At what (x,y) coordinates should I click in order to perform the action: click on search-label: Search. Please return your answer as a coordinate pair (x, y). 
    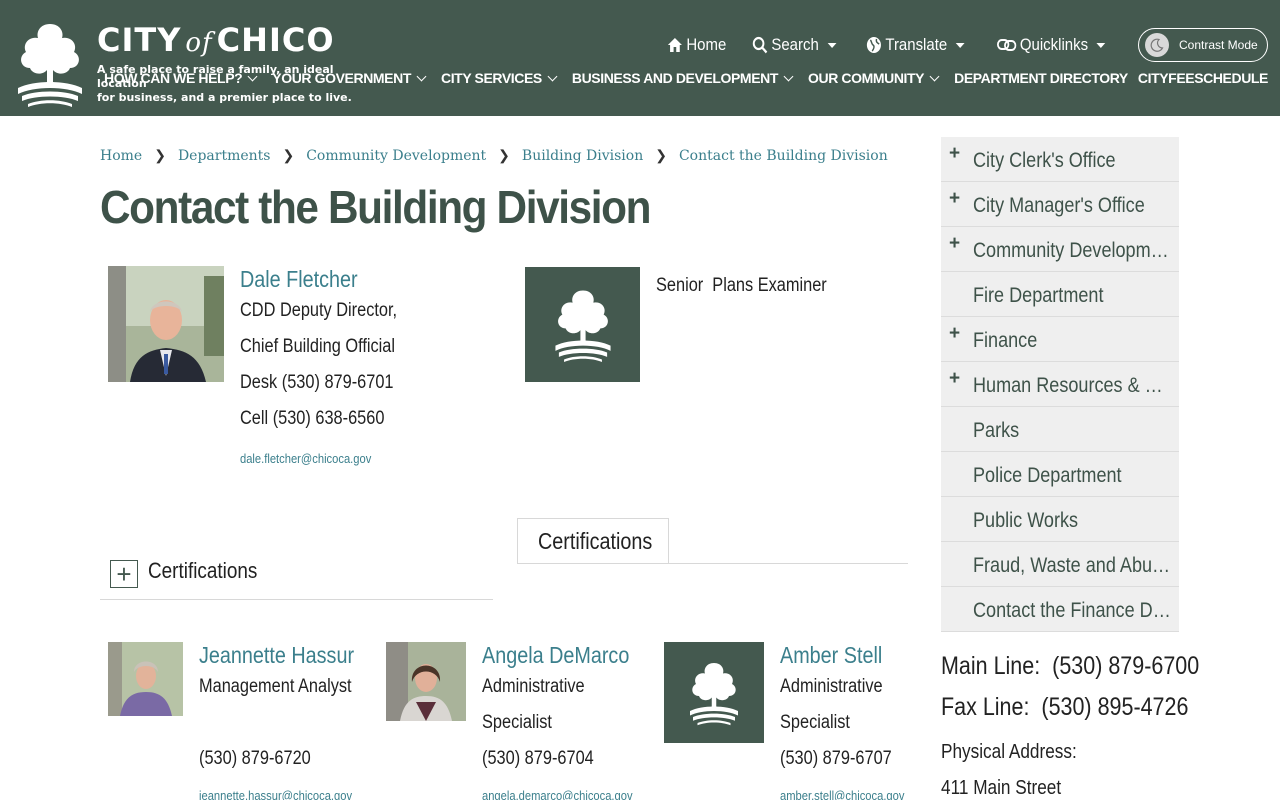
    Looking at the image, I should click on (795, 44).